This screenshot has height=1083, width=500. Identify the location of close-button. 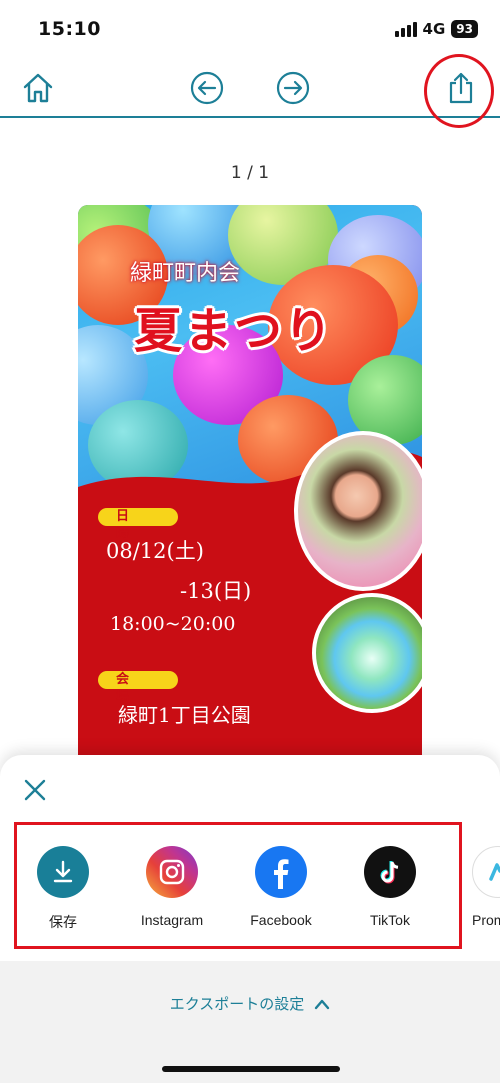
(35, 790).